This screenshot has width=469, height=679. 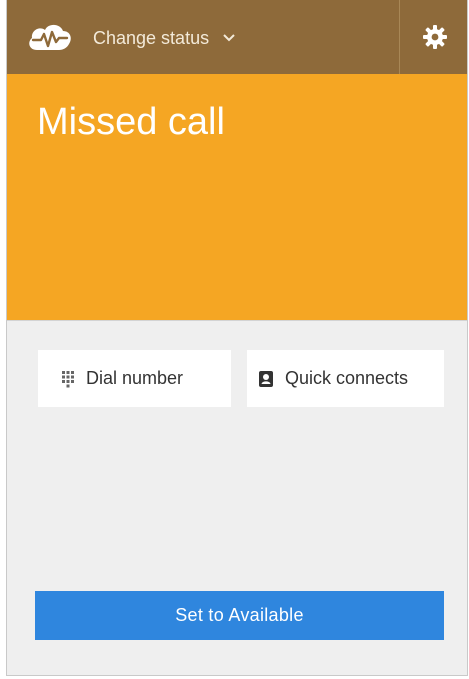 What do you see at coordinates (229, 38) in the screenshot?
I see `chevron-down-icon` at bounding box center [229, 38].